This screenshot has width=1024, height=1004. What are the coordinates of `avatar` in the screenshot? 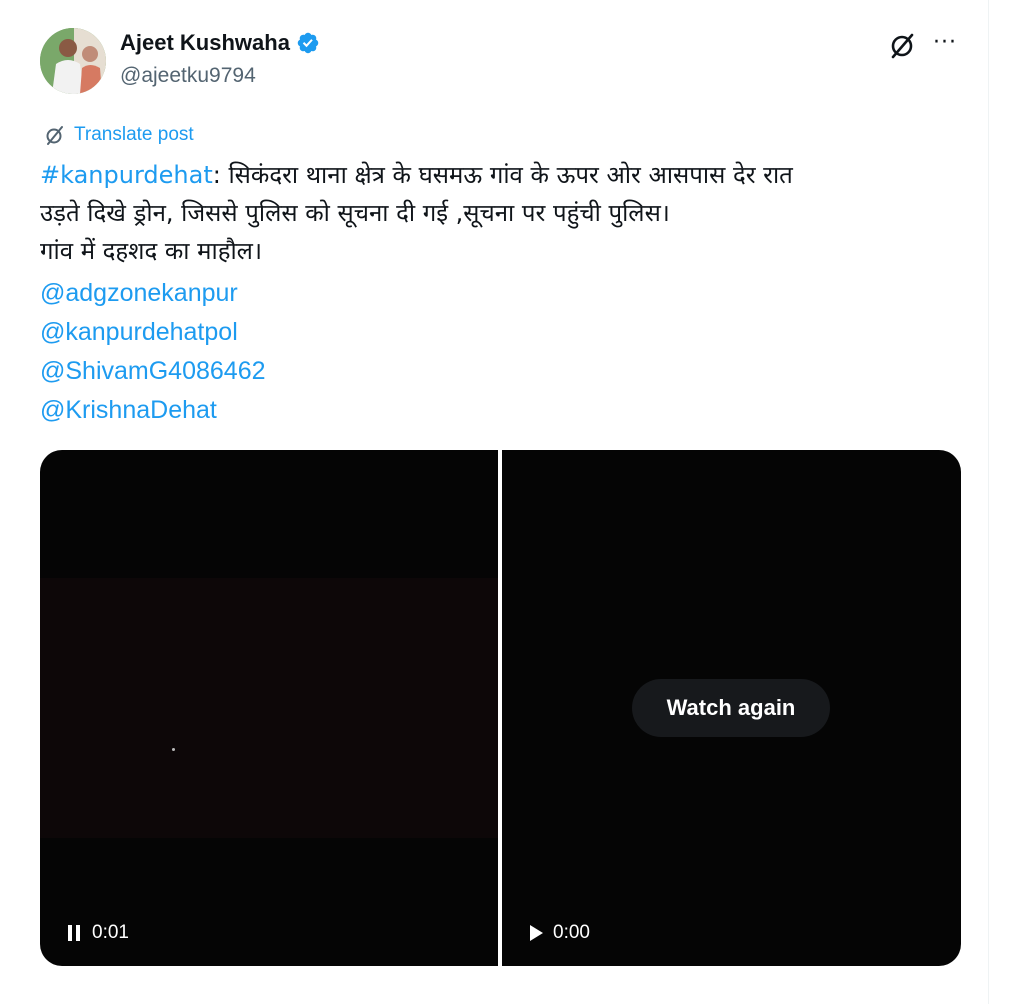 It's located at (73, 61).